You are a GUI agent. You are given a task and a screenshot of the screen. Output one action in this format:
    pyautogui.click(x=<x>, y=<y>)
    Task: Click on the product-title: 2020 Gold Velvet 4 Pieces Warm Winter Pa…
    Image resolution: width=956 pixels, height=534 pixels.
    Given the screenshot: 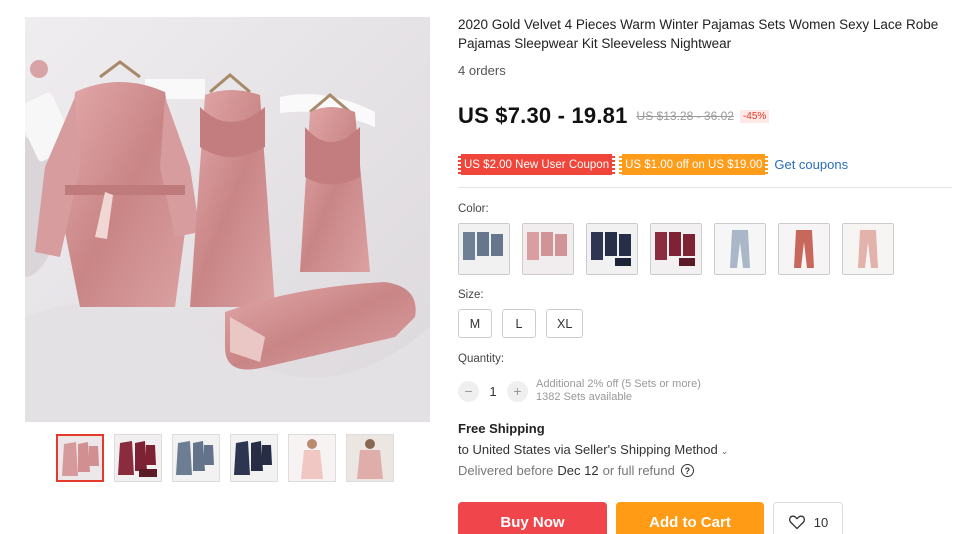 What is the action you would take?
    pyautogui.click(x=698, y=34)
    